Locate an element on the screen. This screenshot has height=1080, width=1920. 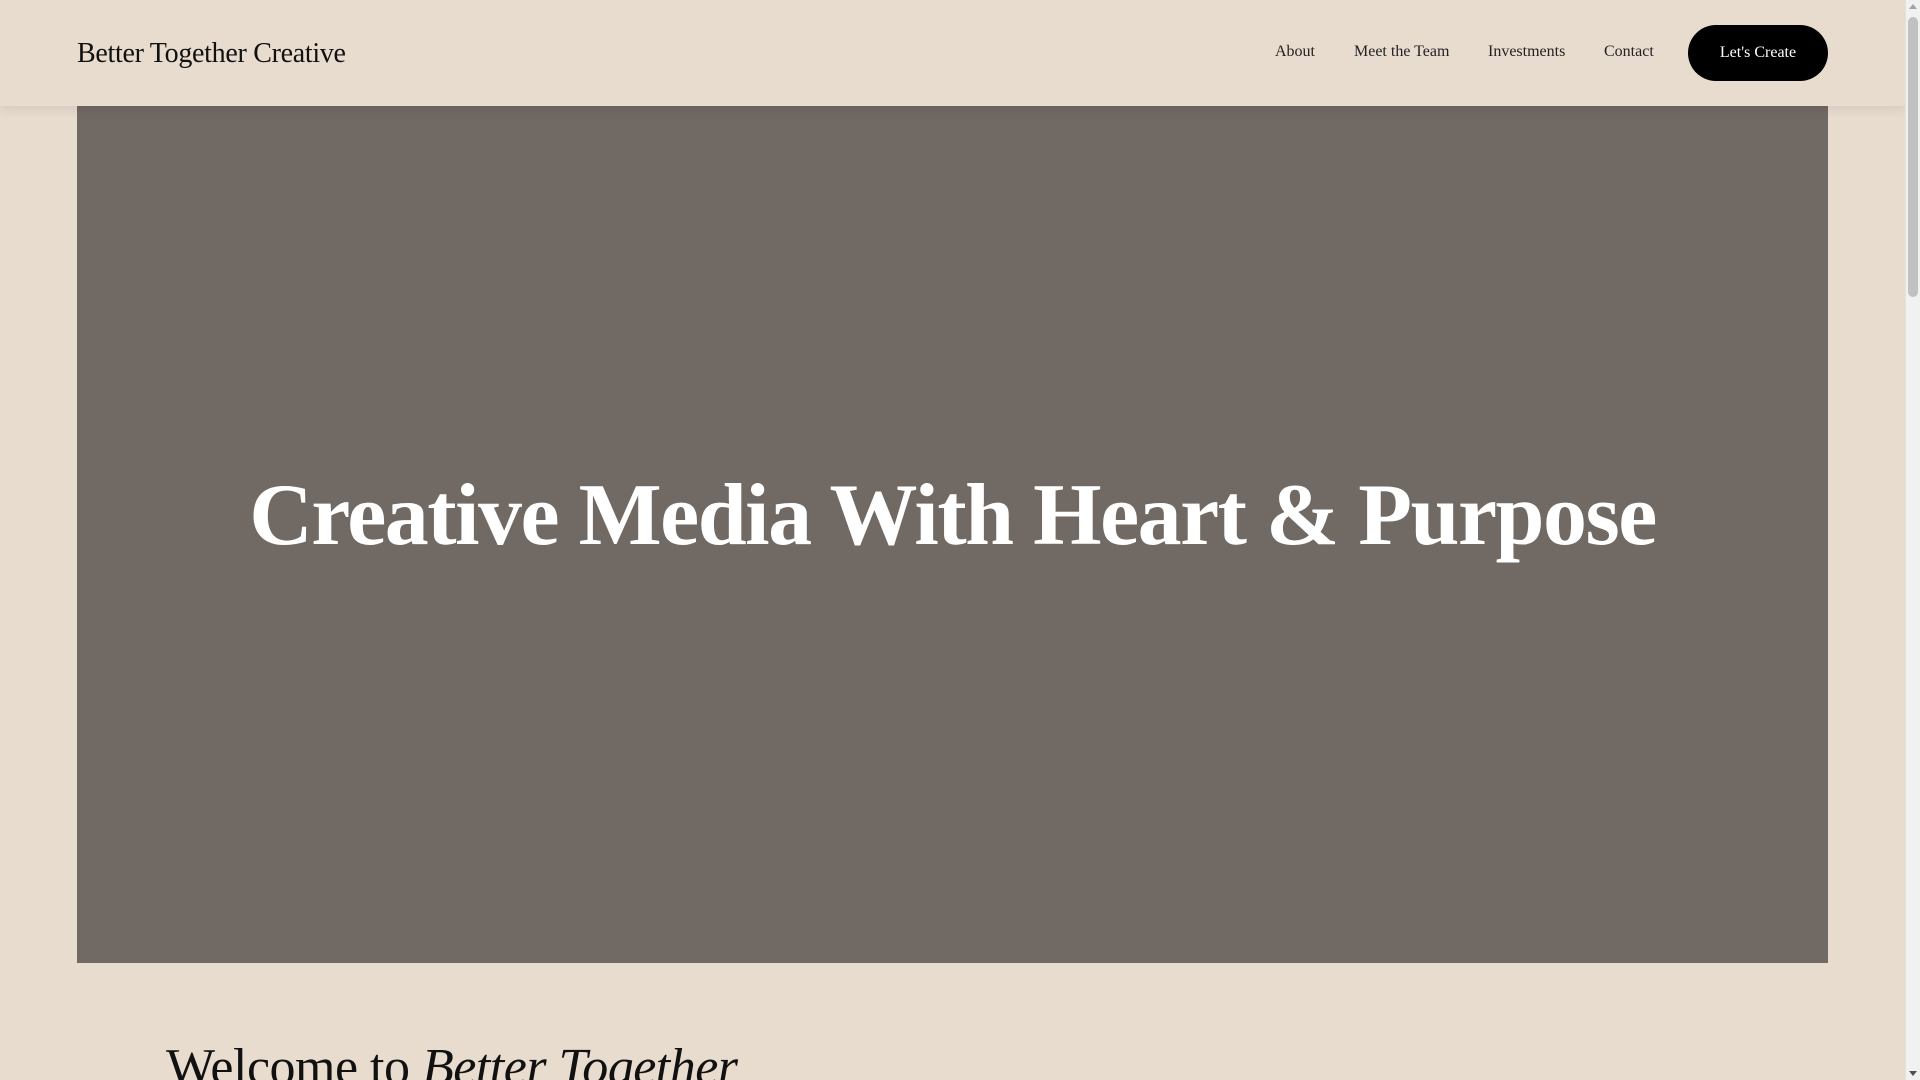
site-logo: Better Together Creative is located at coordinates (211, 54).